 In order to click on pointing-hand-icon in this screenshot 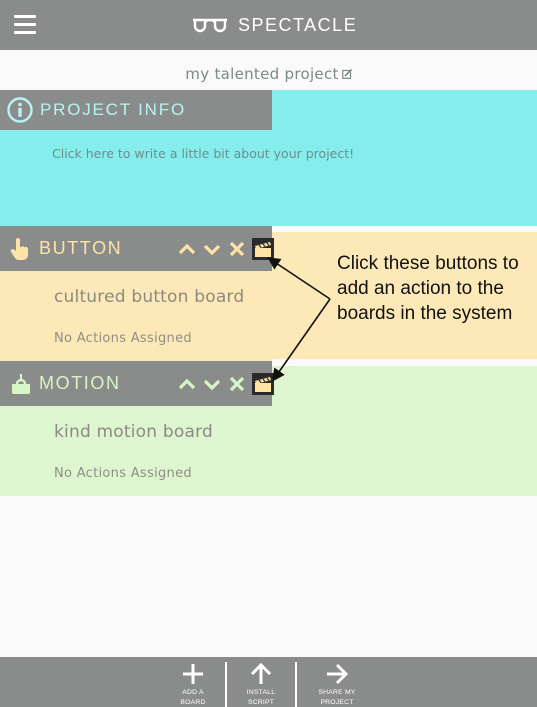, I will do `click(19, 248)`.